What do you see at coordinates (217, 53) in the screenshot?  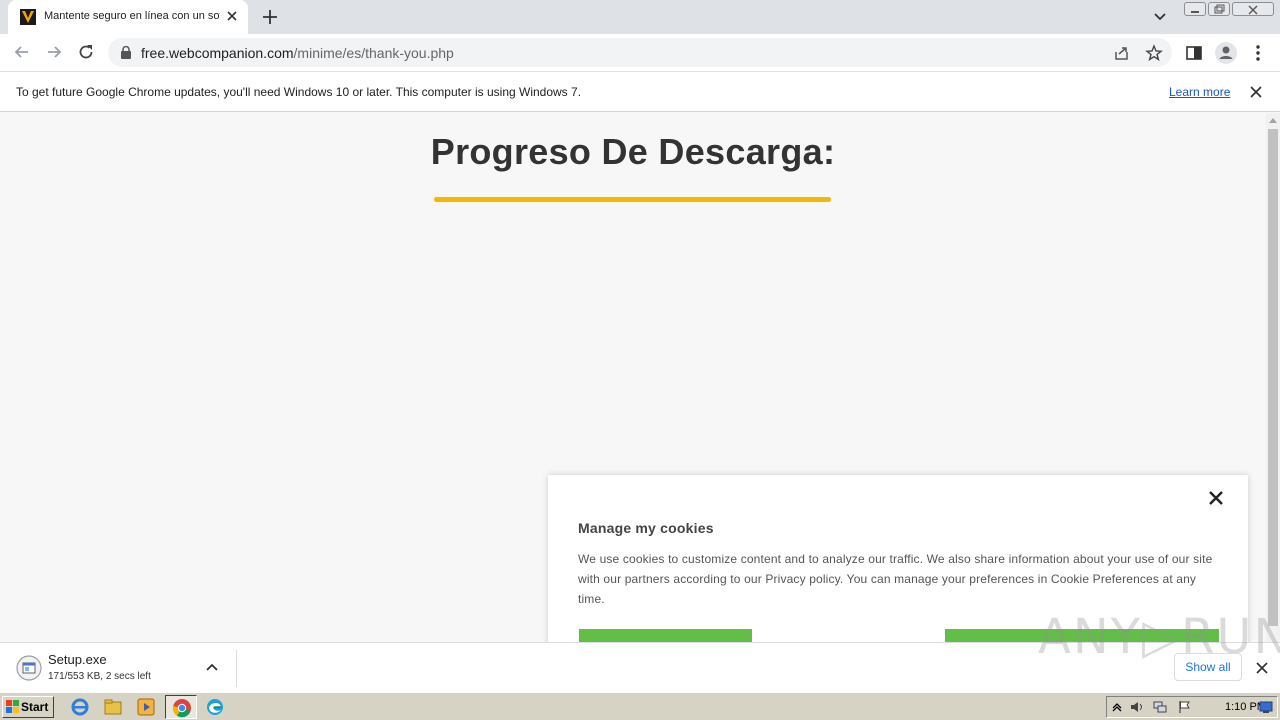 I see `url-host: free.webcompanion.com` at bounding box center [217, 53].